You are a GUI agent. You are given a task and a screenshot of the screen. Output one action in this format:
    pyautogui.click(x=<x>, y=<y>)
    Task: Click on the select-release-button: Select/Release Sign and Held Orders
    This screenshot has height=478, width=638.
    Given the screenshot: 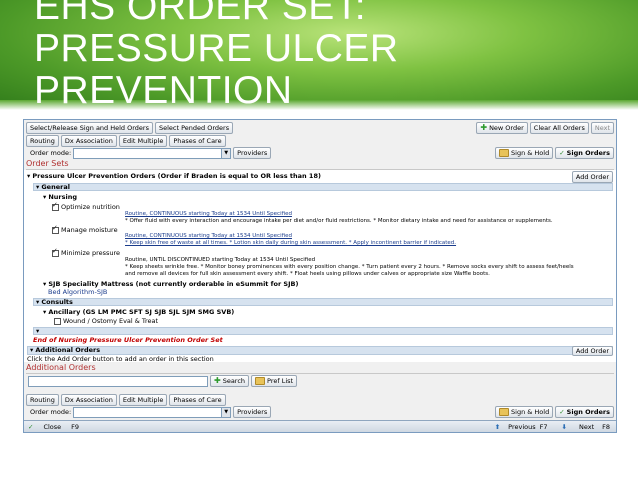 What is the action you would take?
    pyautogui.click(x=89, y=128)
    